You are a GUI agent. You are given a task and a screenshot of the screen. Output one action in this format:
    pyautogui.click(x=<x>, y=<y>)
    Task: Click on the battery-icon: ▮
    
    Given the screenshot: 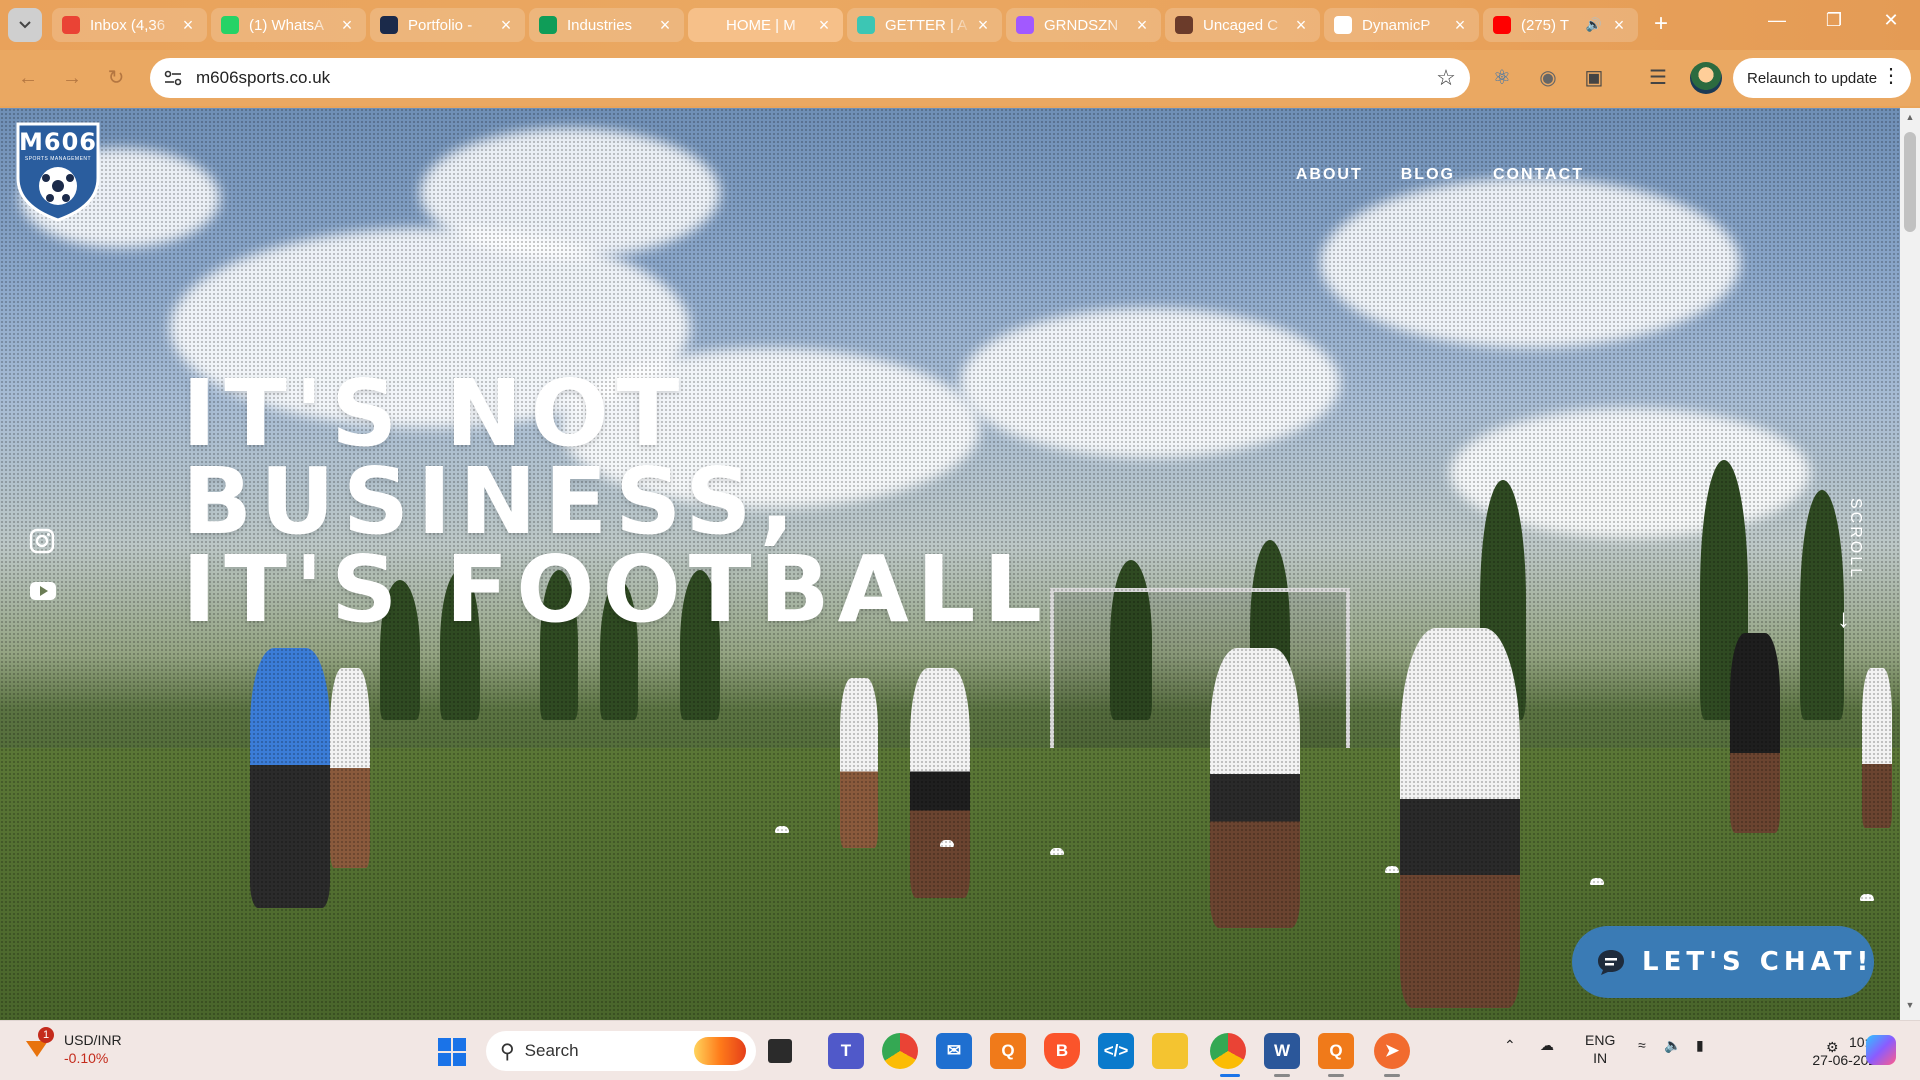 What is the action you would take?
    pyautogui.click(x=1700, y=1045)
    